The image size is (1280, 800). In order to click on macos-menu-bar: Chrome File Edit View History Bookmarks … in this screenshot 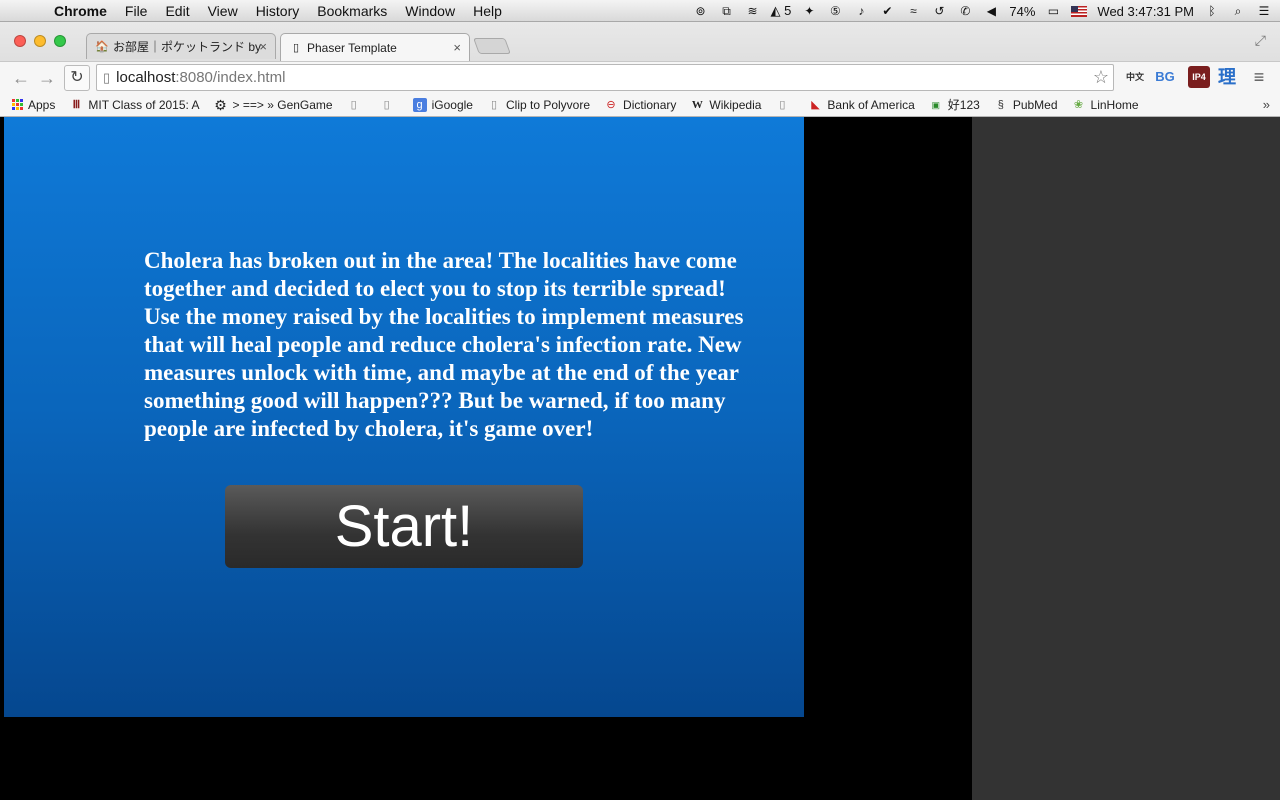, I will do `click(640, 11)`.